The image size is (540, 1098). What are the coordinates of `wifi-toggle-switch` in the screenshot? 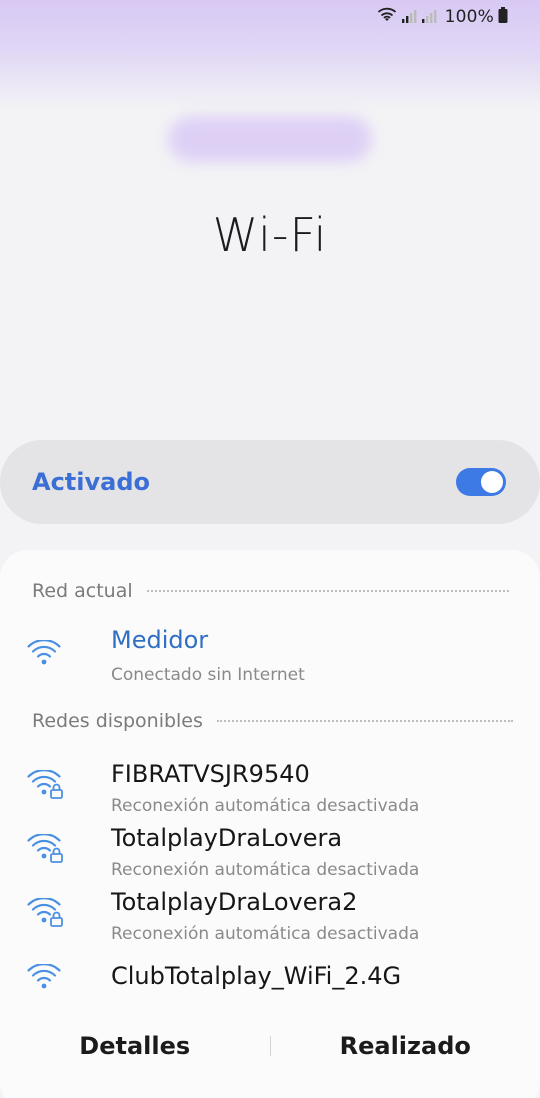 It's located at (481, 482).